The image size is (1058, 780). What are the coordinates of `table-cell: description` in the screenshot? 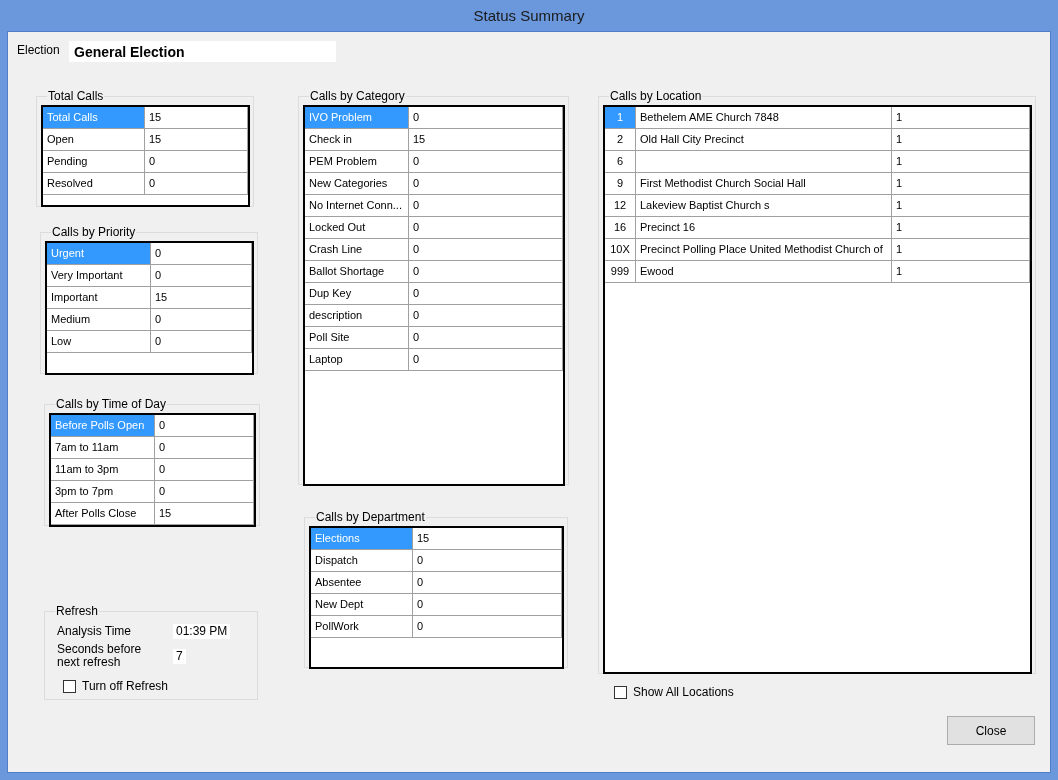 It's located at (357, 316).